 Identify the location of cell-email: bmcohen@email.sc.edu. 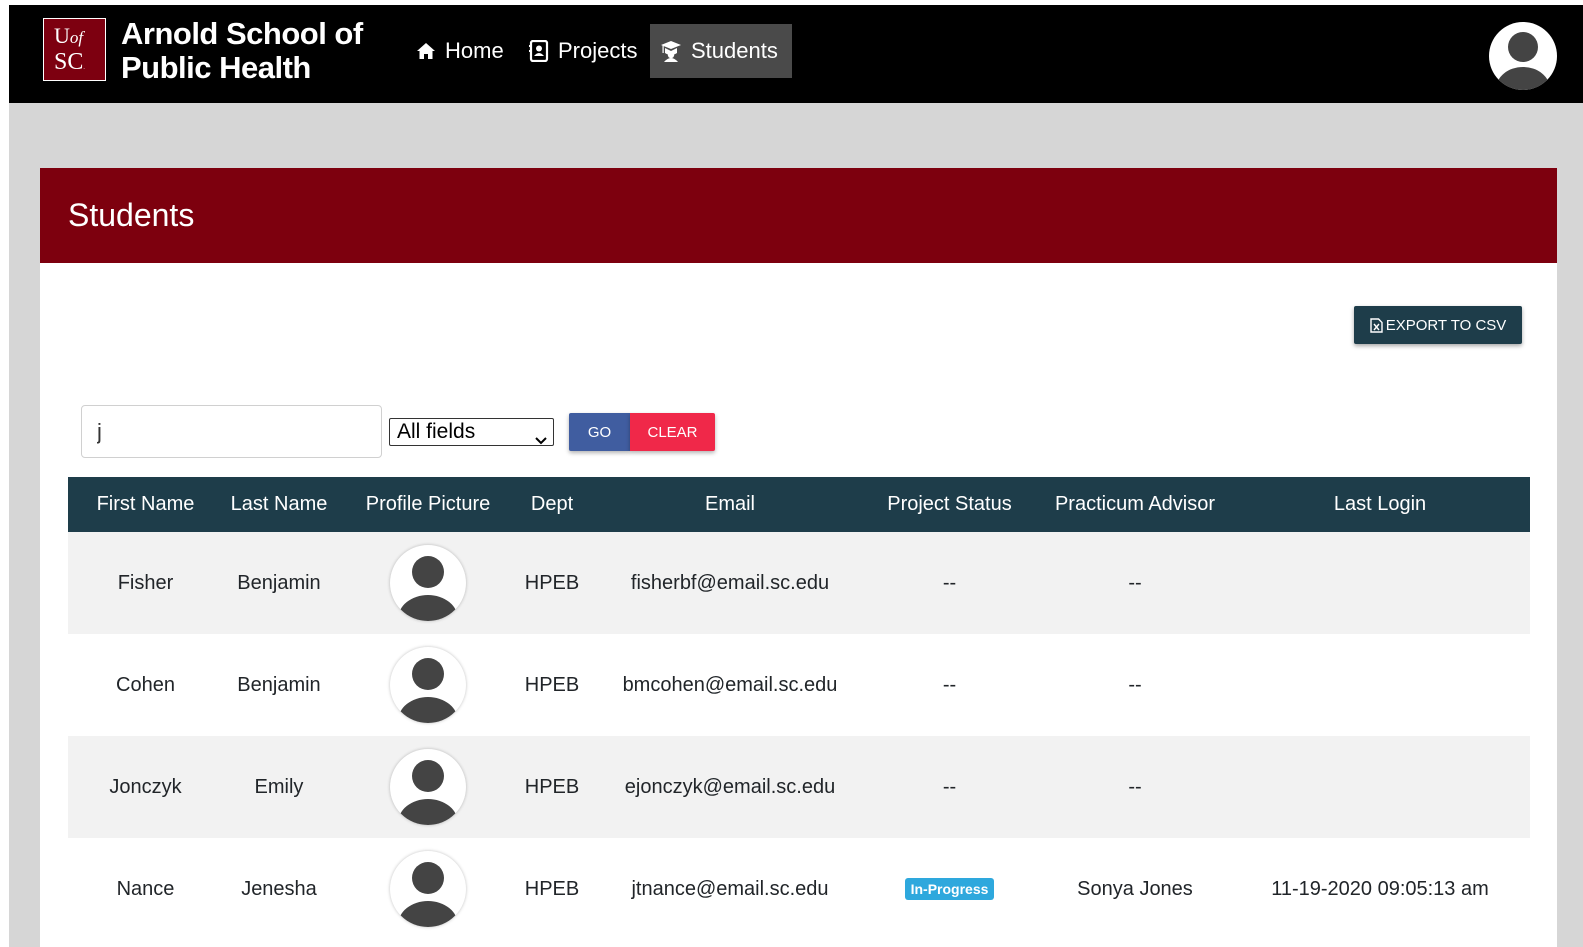
(730, 684).